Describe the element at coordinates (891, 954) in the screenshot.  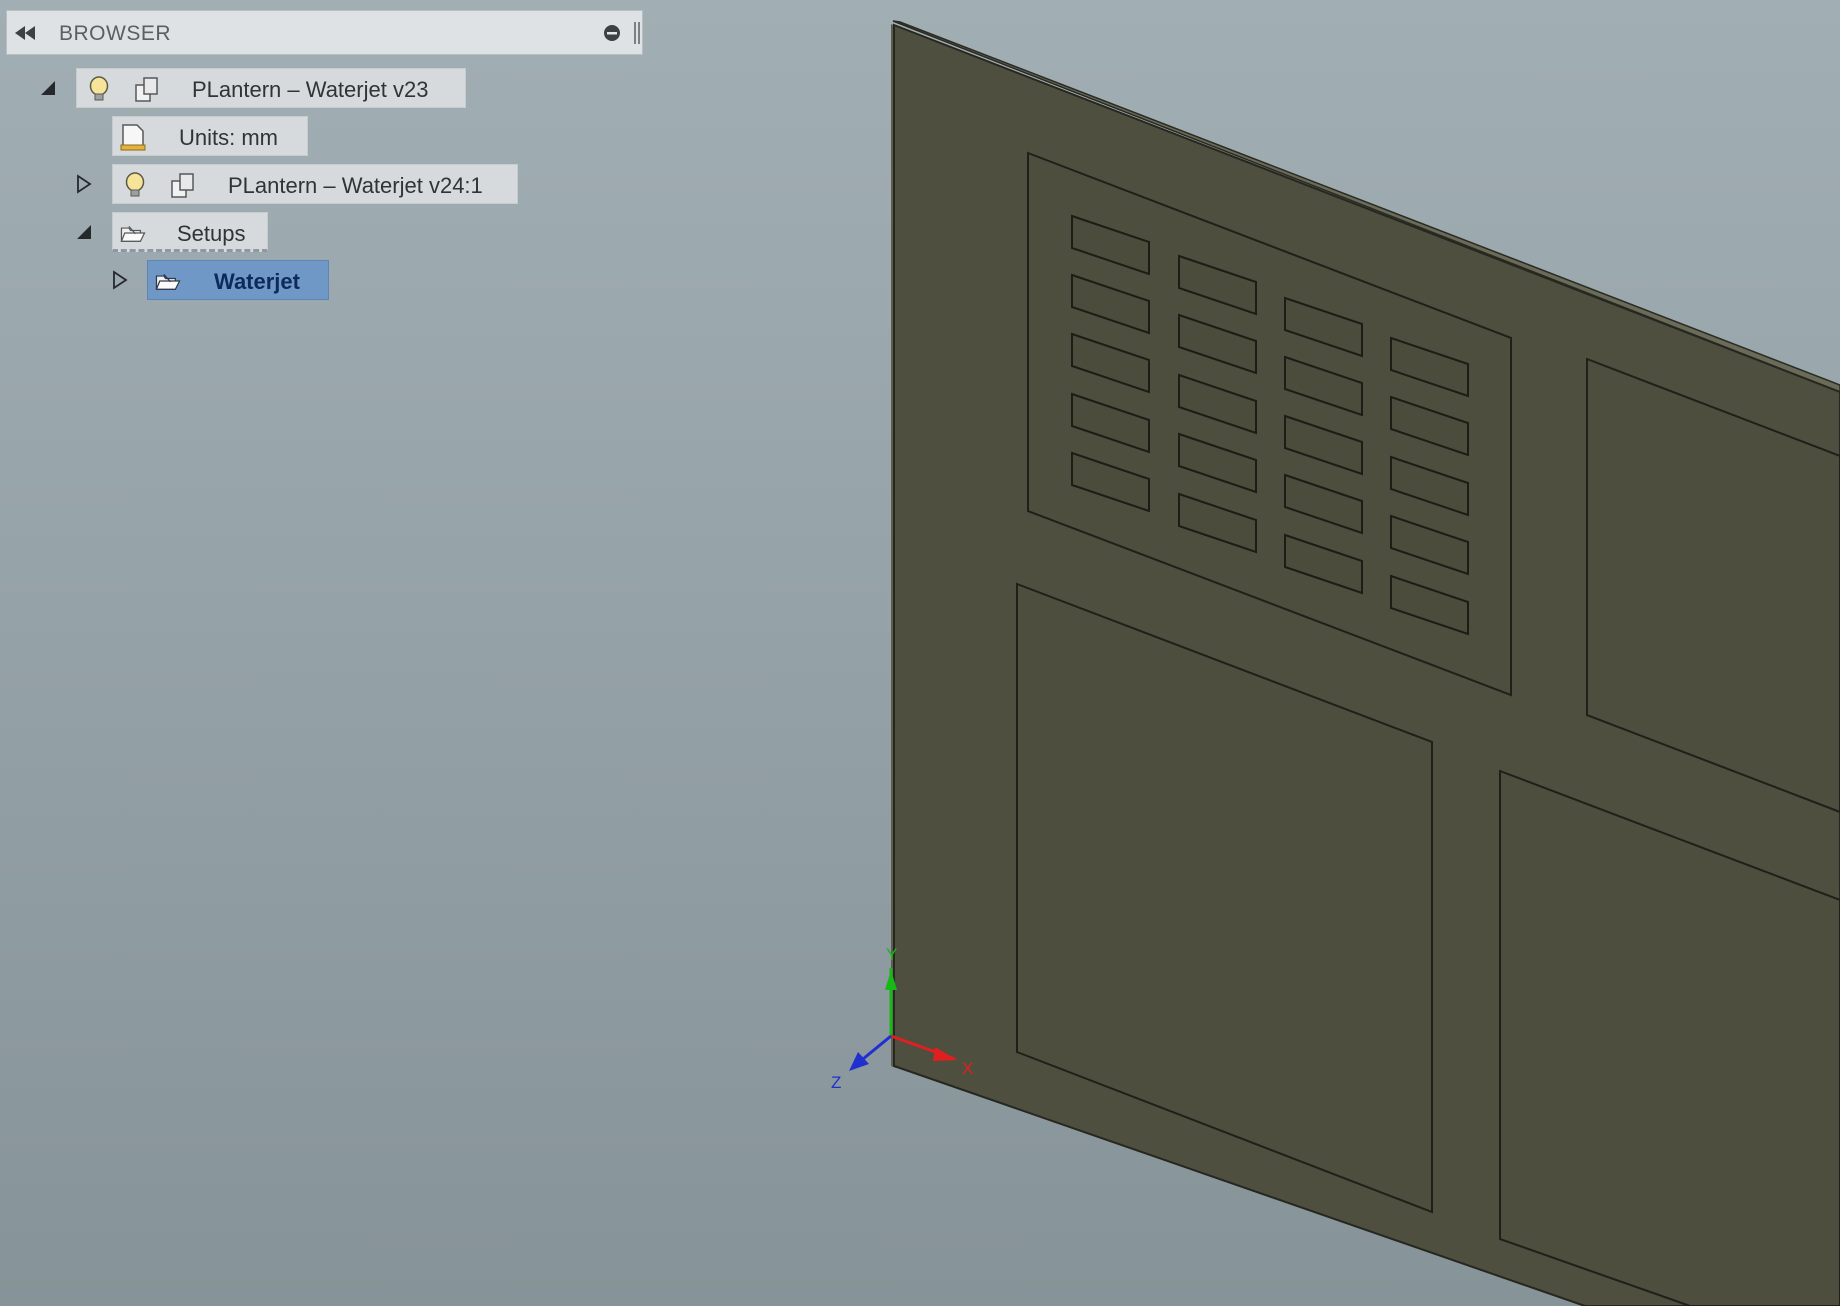
I see `y-axis-label: Y` at that location.